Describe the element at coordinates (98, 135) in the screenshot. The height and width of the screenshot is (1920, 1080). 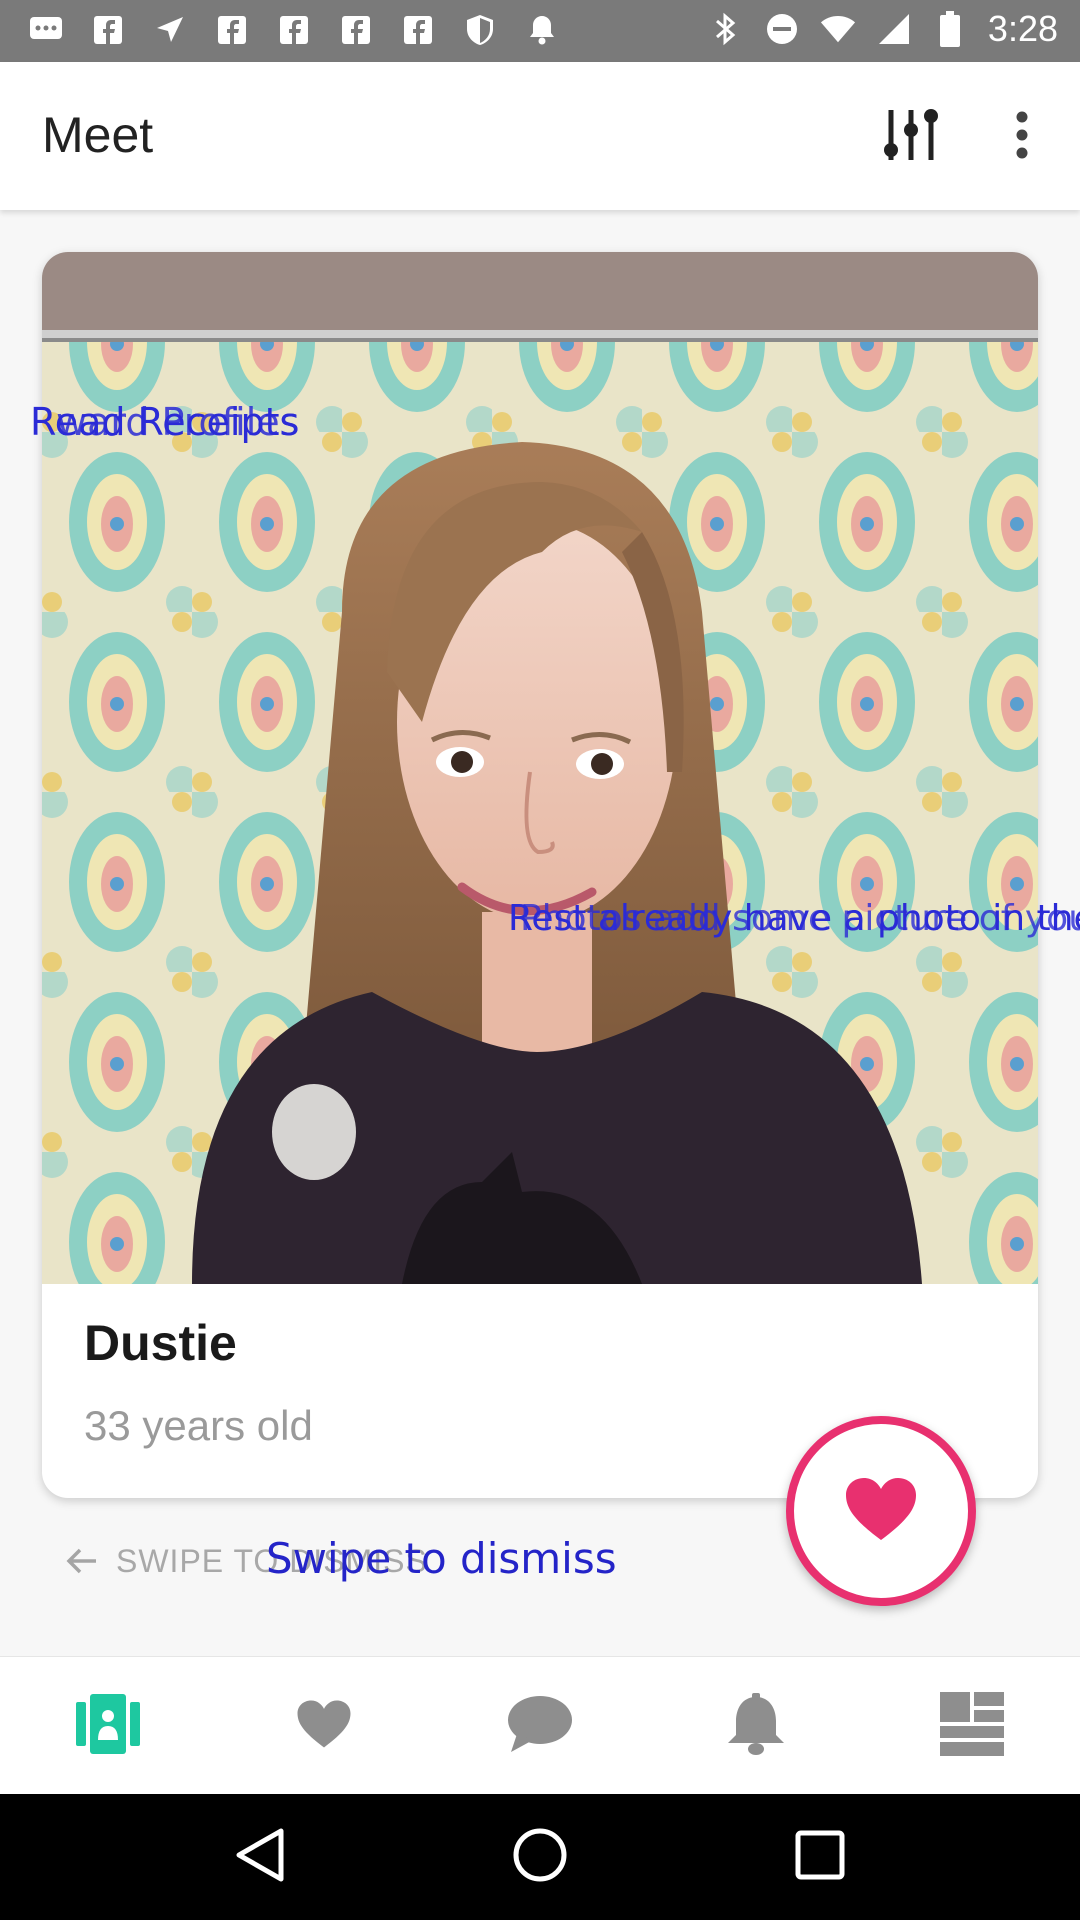
I see `page-title: Meet` at that location.